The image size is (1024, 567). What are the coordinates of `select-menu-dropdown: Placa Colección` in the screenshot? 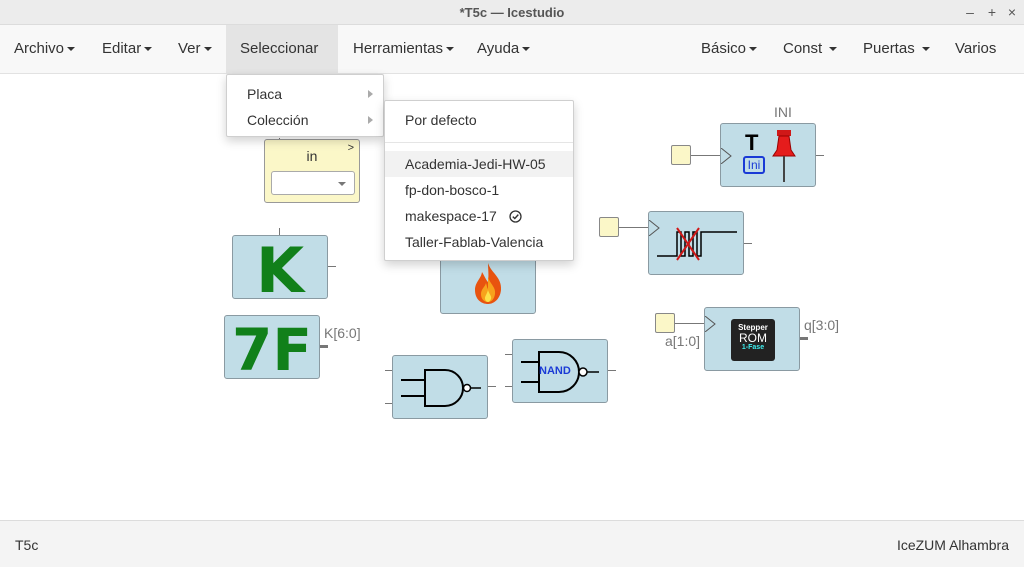 It's located at (305, 105).